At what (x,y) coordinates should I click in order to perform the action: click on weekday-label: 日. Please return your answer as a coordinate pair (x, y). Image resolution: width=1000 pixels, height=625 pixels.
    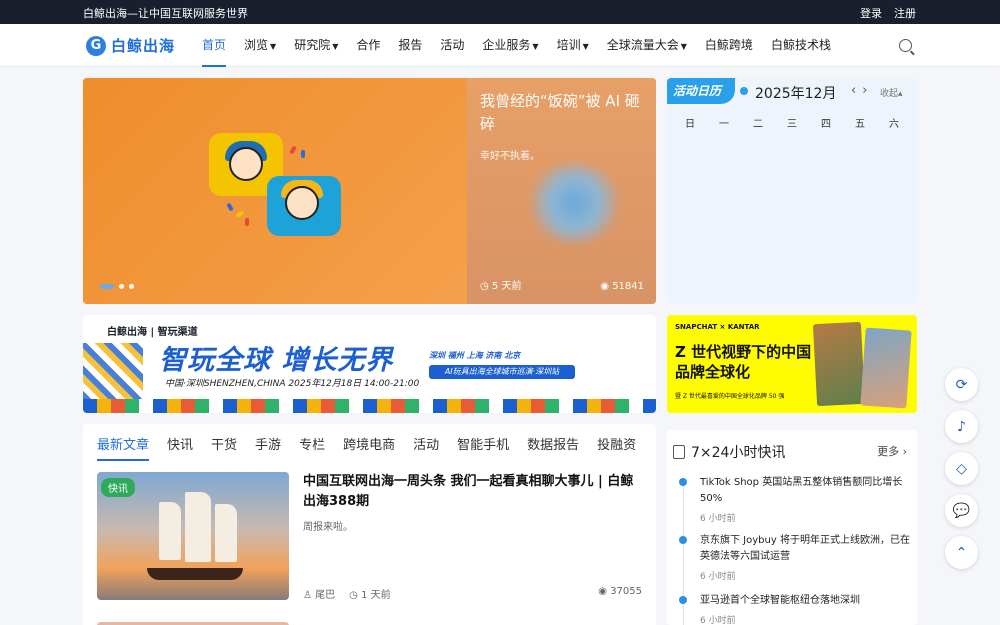
    Looking at the image, I should click on (690, 124).